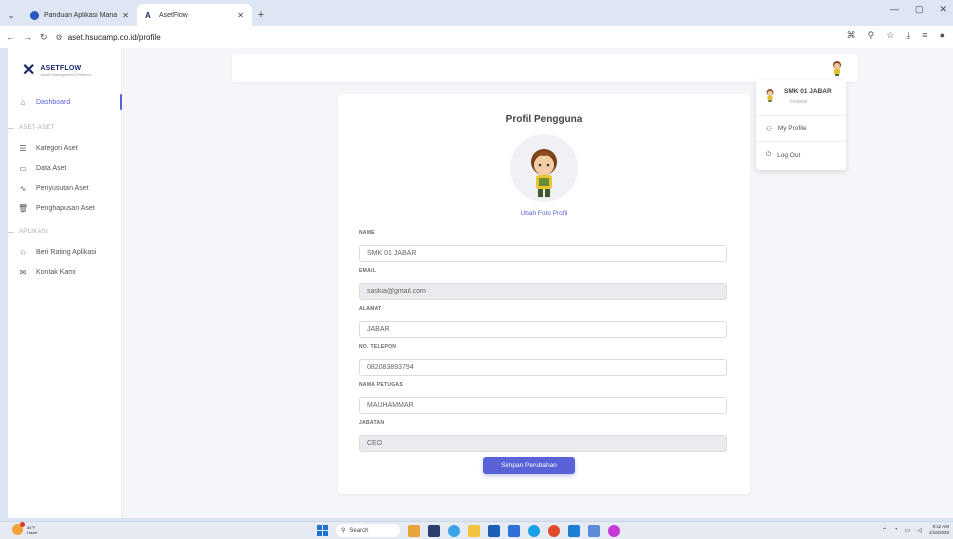 The image size is (953, 539). I want to click on taskbar-search: ⚲ Search, so click(368, 530).